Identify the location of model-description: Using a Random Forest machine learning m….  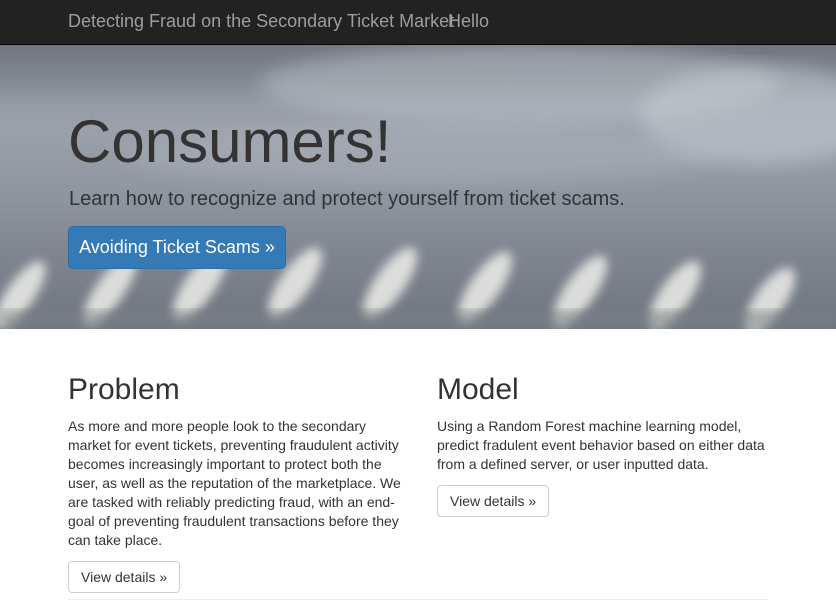
(601, 445).